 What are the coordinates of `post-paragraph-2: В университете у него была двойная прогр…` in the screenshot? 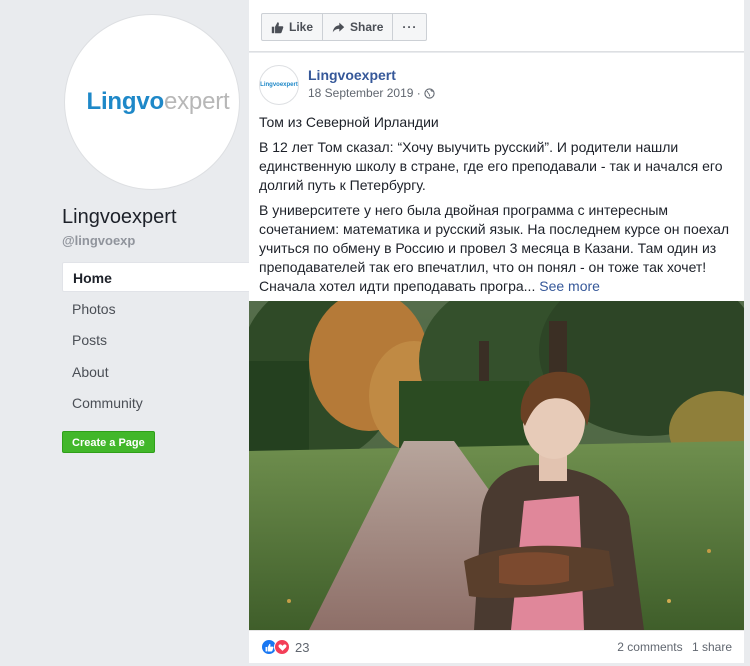 It's located at (494, 248).